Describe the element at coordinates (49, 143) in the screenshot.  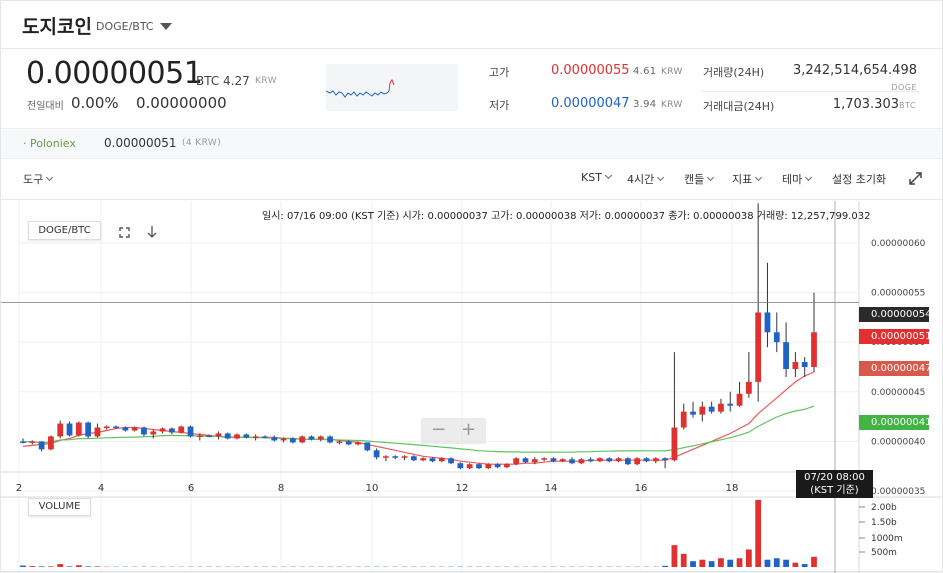
I see `exchange-name: · Poloniex` at that location.